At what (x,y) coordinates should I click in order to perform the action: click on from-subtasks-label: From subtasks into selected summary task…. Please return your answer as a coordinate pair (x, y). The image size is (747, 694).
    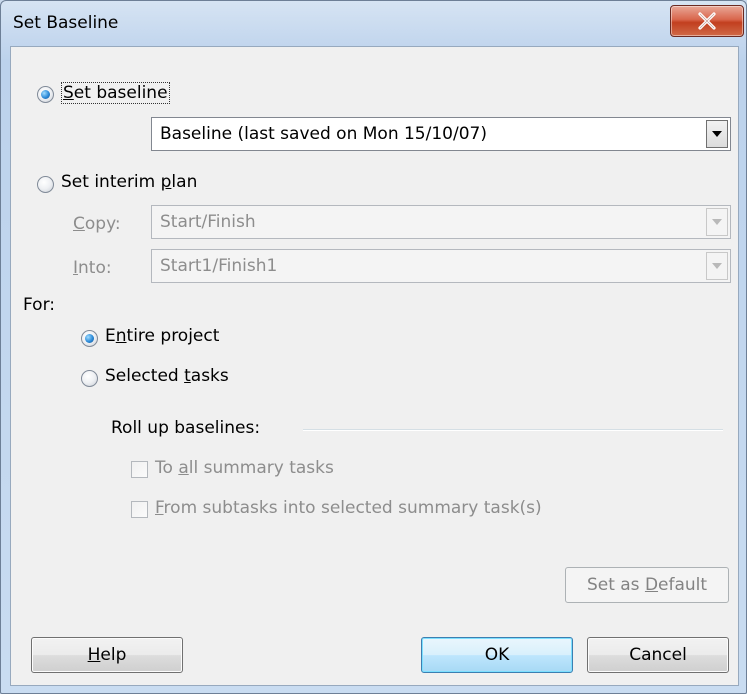
    Looking at the image, I should click on (348, 508).